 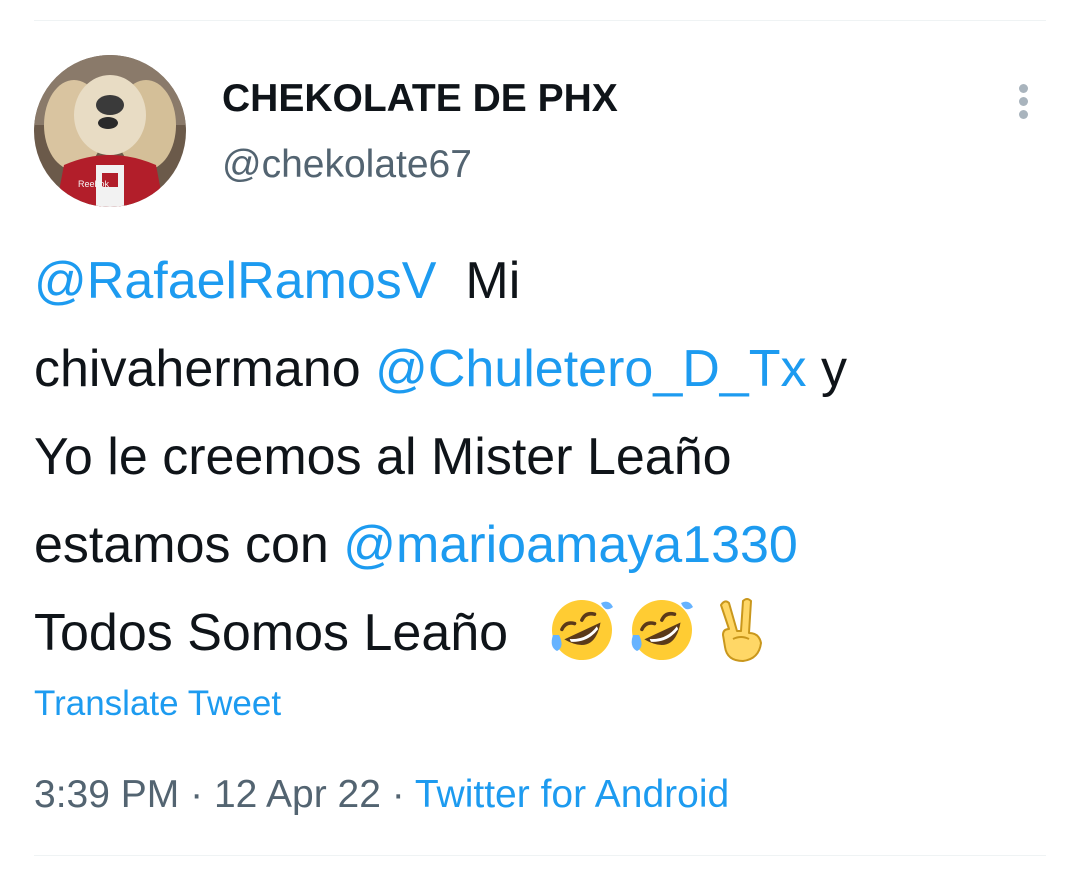 I want to click on avatar: Reebok, so click(x=110, y=131).